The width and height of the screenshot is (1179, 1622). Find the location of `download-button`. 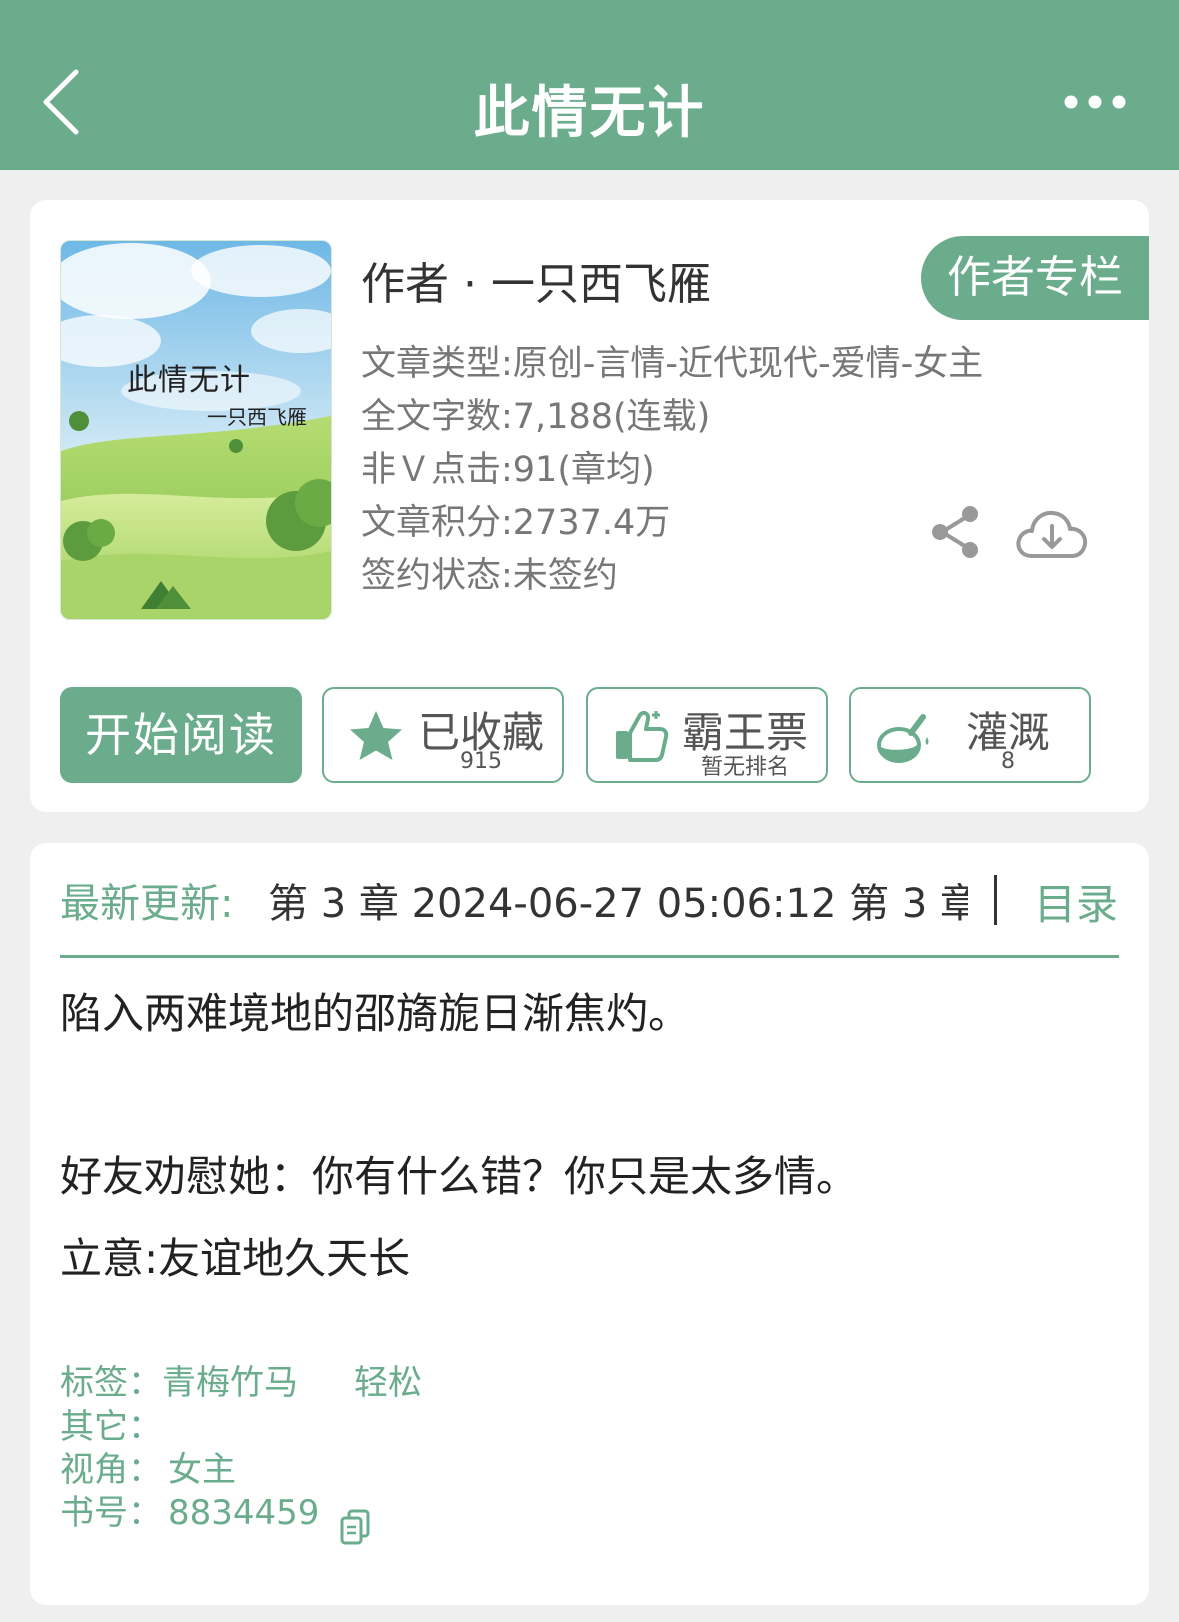

download-button is located at coordinates (1052, 535).